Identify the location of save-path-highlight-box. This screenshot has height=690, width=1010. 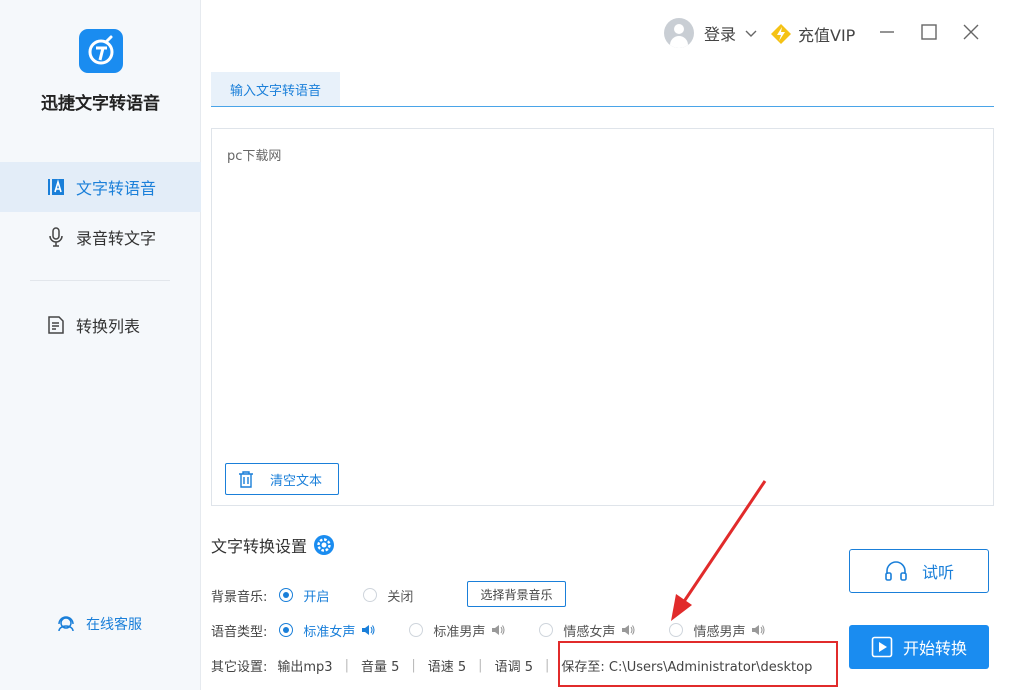
(698, 664).